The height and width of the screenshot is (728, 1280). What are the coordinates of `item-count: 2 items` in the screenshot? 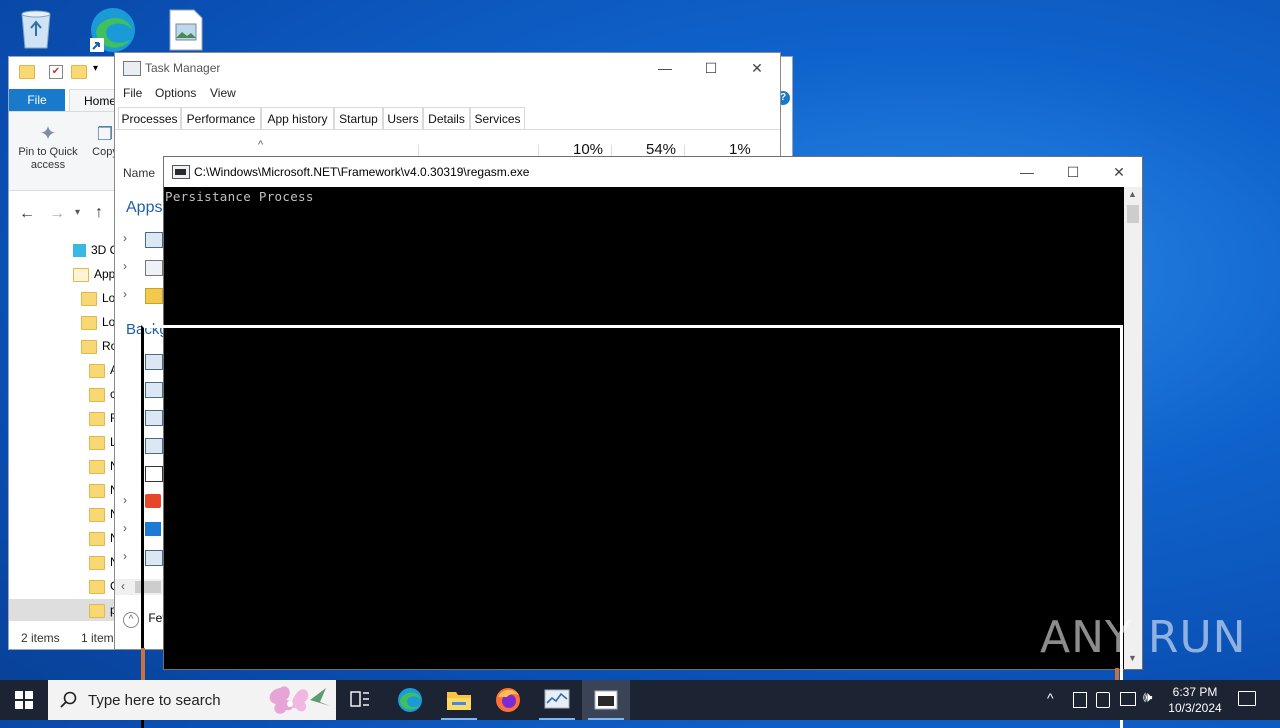 It's located at (40, 638).